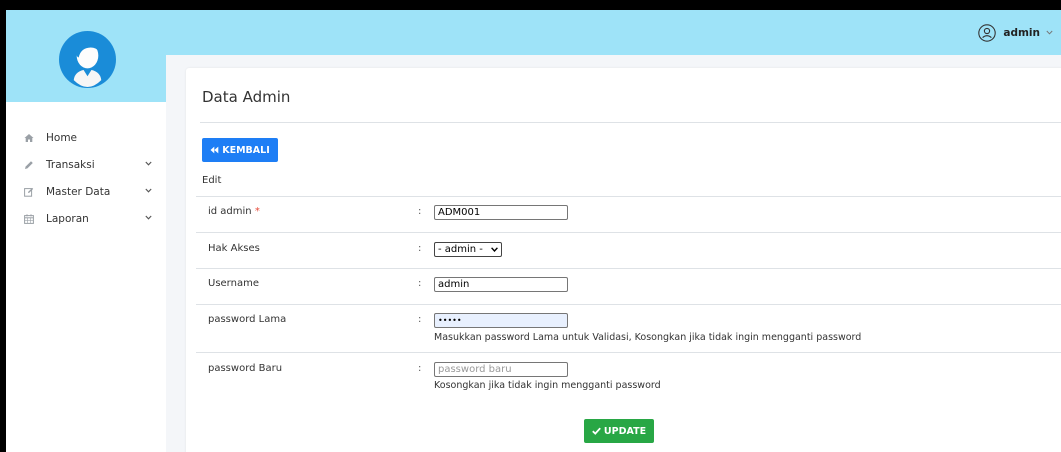 This screenshot has height=452, width=1061. What do you see at coordinates (628, 250) in the screenshot?
I see `form-row-hak-akses: Hak Akses : - admin -` at bounding box center [628, 250].